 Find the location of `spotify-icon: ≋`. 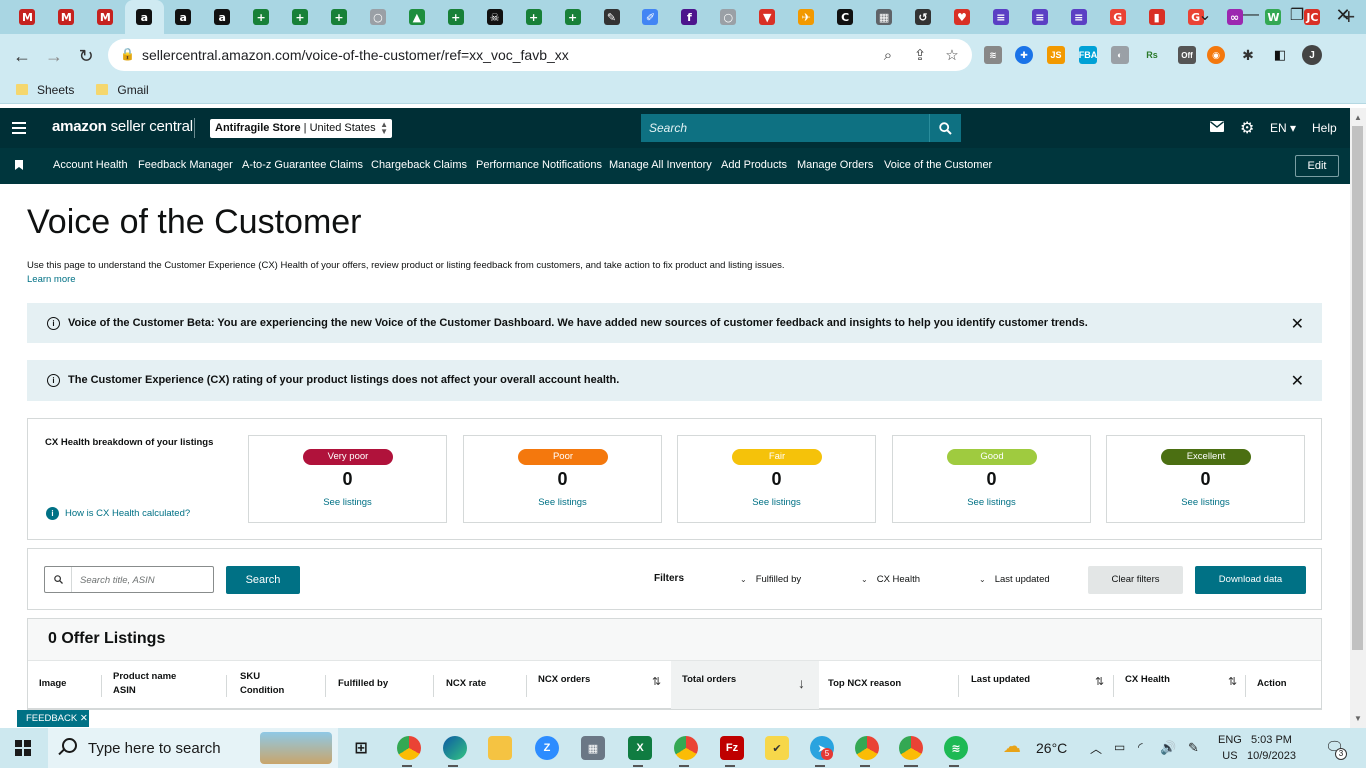

spotify-icon: ≋ is located at coordinates (956, 748).